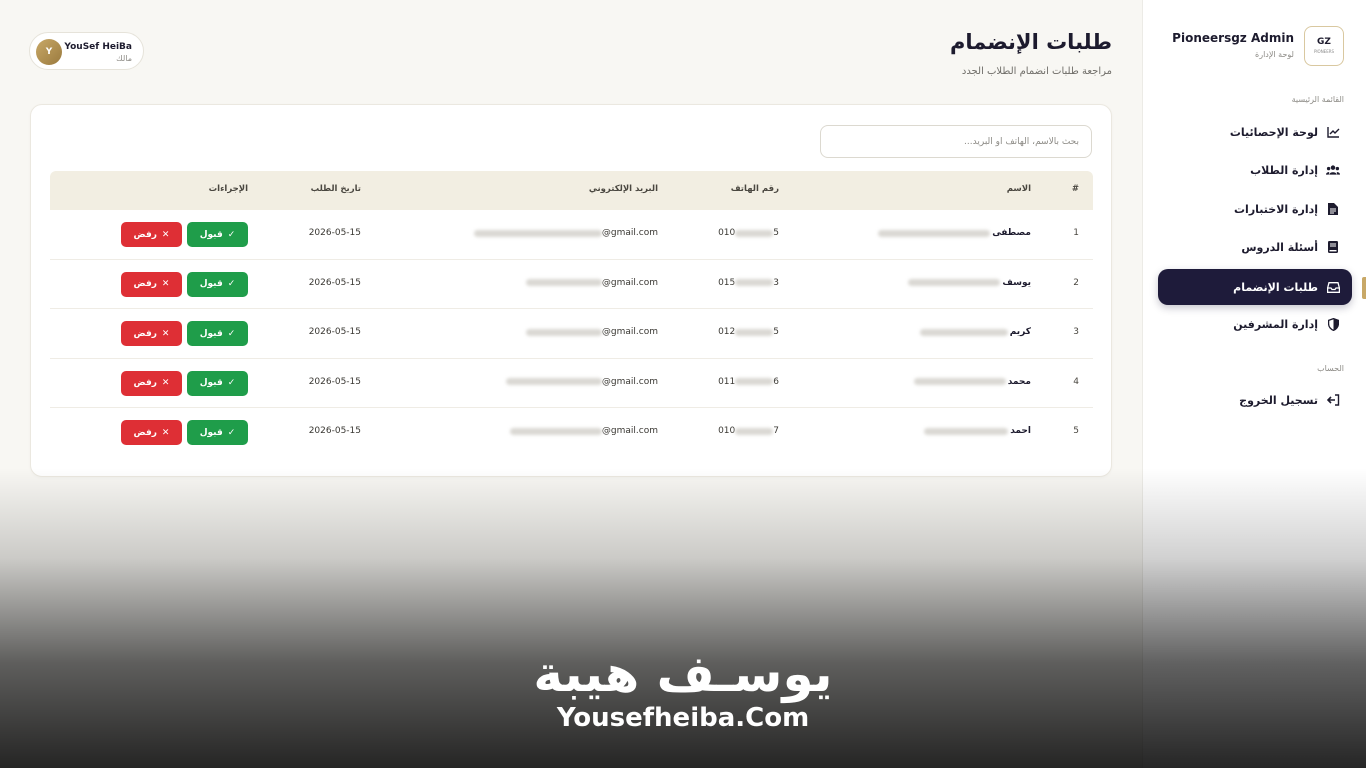 The image size is (1366, 768). I want to click on sidebar-item-label: إدارة الاختبارات, so click(1276, 209).